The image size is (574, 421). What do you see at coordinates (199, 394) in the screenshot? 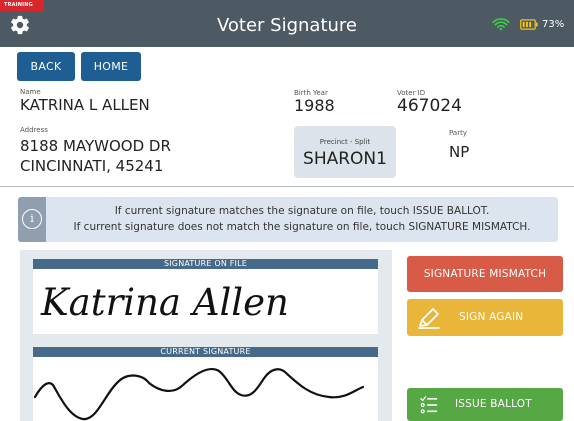
I see `current-signature-stroke` at bounding box center [199, 394].